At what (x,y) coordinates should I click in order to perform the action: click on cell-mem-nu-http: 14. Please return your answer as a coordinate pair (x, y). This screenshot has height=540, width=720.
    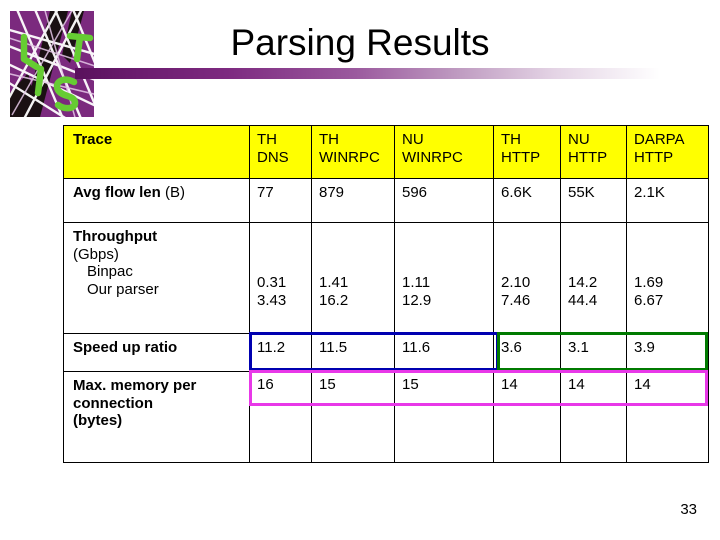
    Looking at the image, I should click on (593, 417).